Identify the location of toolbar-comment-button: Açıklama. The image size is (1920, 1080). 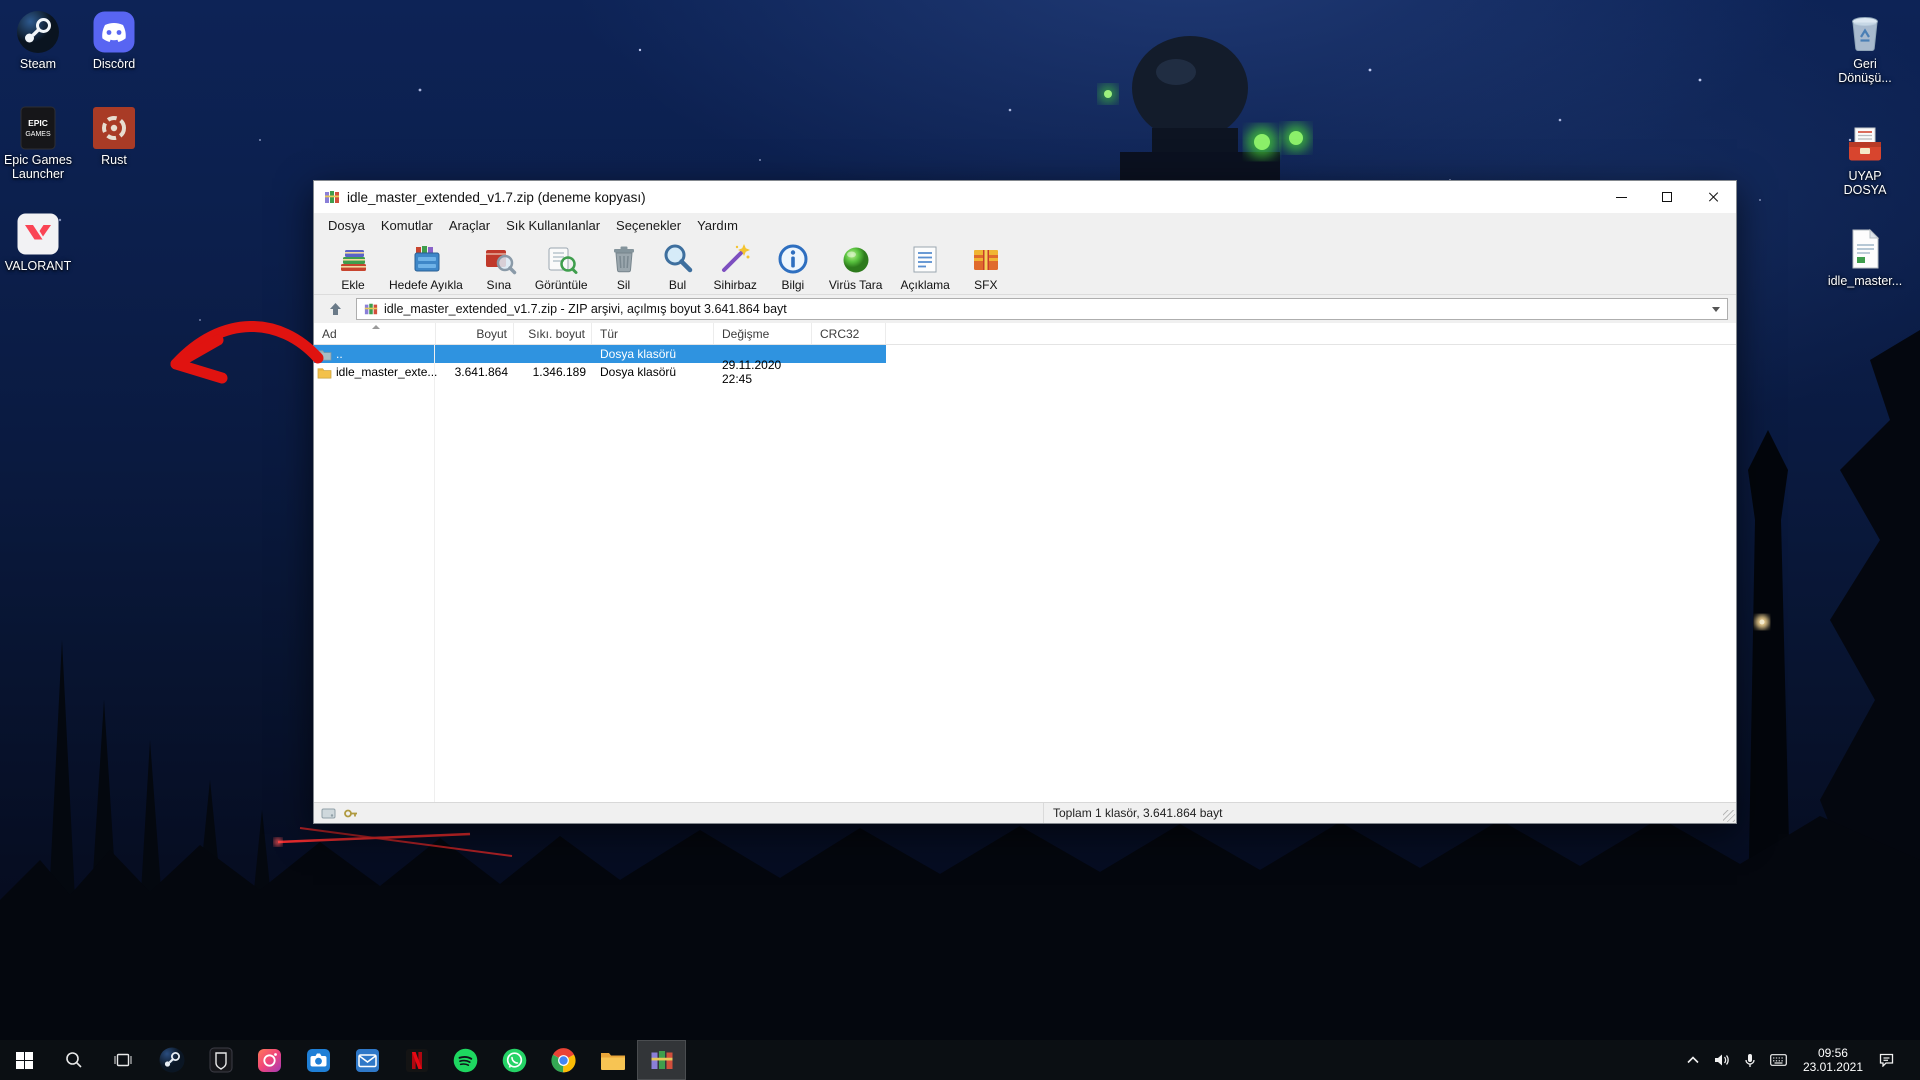
(924, 266).